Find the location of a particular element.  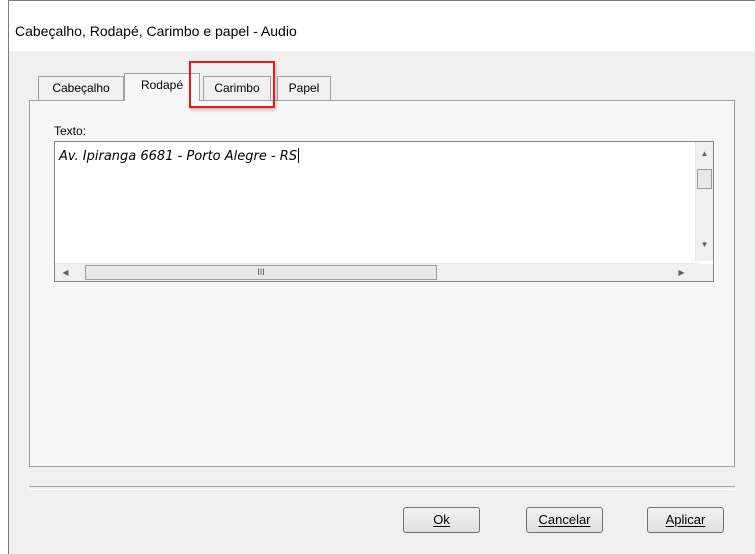

tab-rodape: Rodapé is located at coordinates (162, 87).